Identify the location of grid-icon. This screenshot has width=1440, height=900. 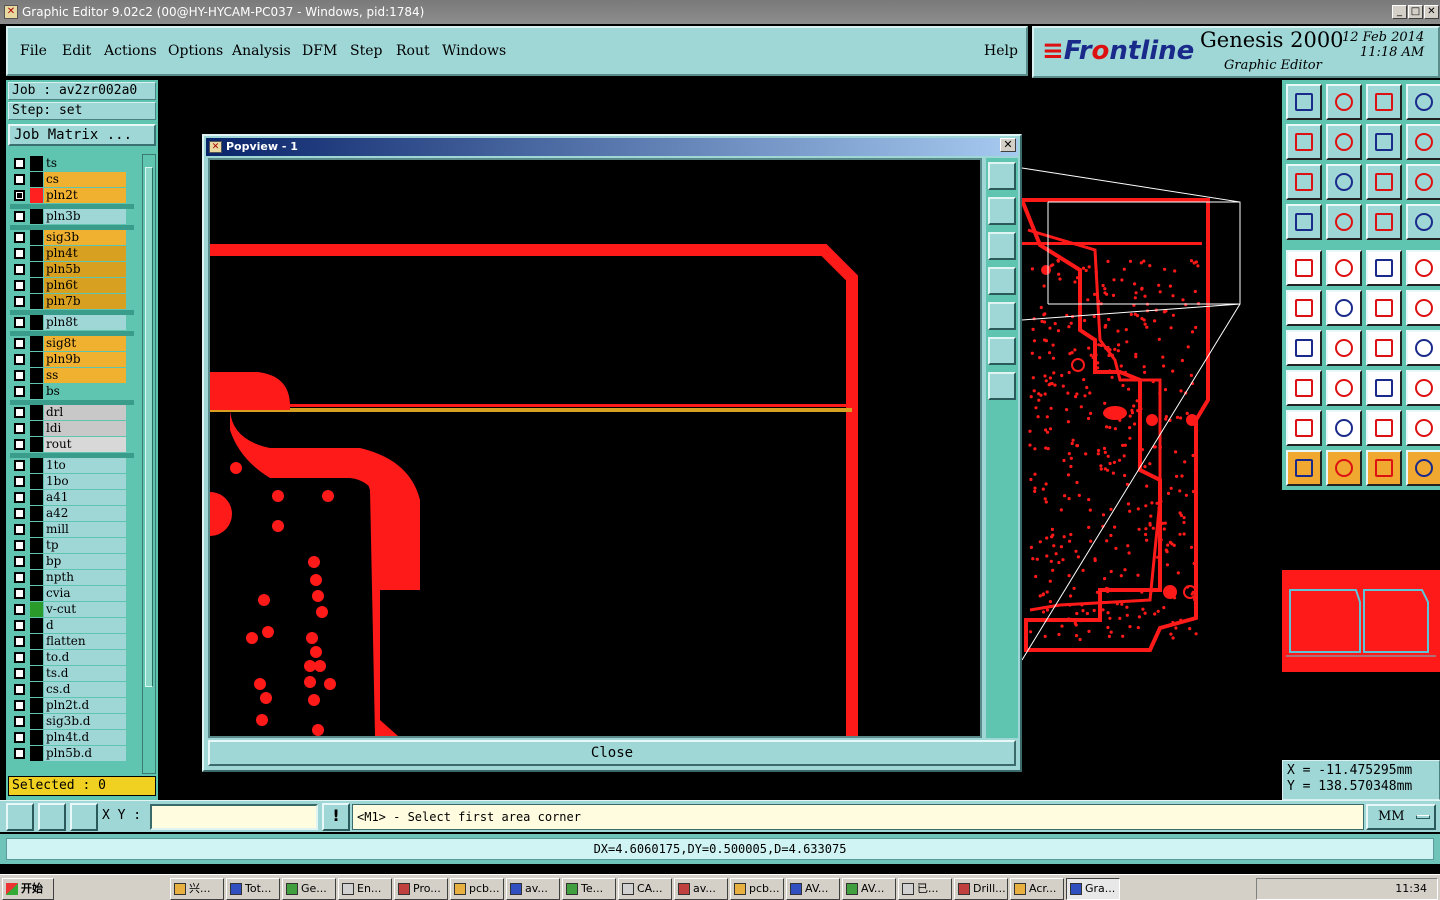
(84, 817).